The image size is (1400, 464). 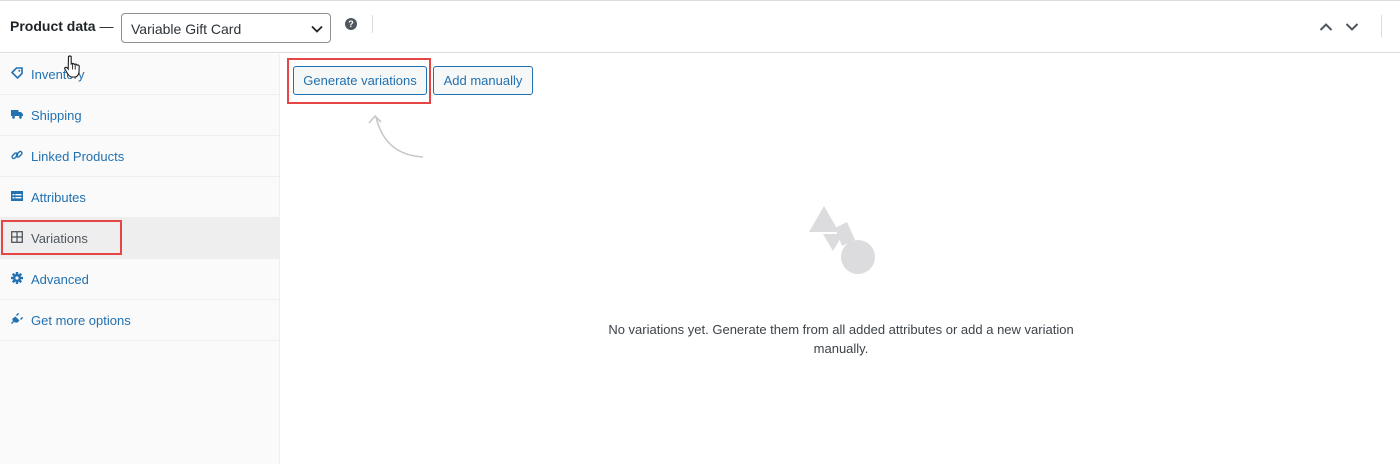 What do you see at coordinates (17, 155) in the screenshot?
I see `link-icon` at bounding box center [17, 155].